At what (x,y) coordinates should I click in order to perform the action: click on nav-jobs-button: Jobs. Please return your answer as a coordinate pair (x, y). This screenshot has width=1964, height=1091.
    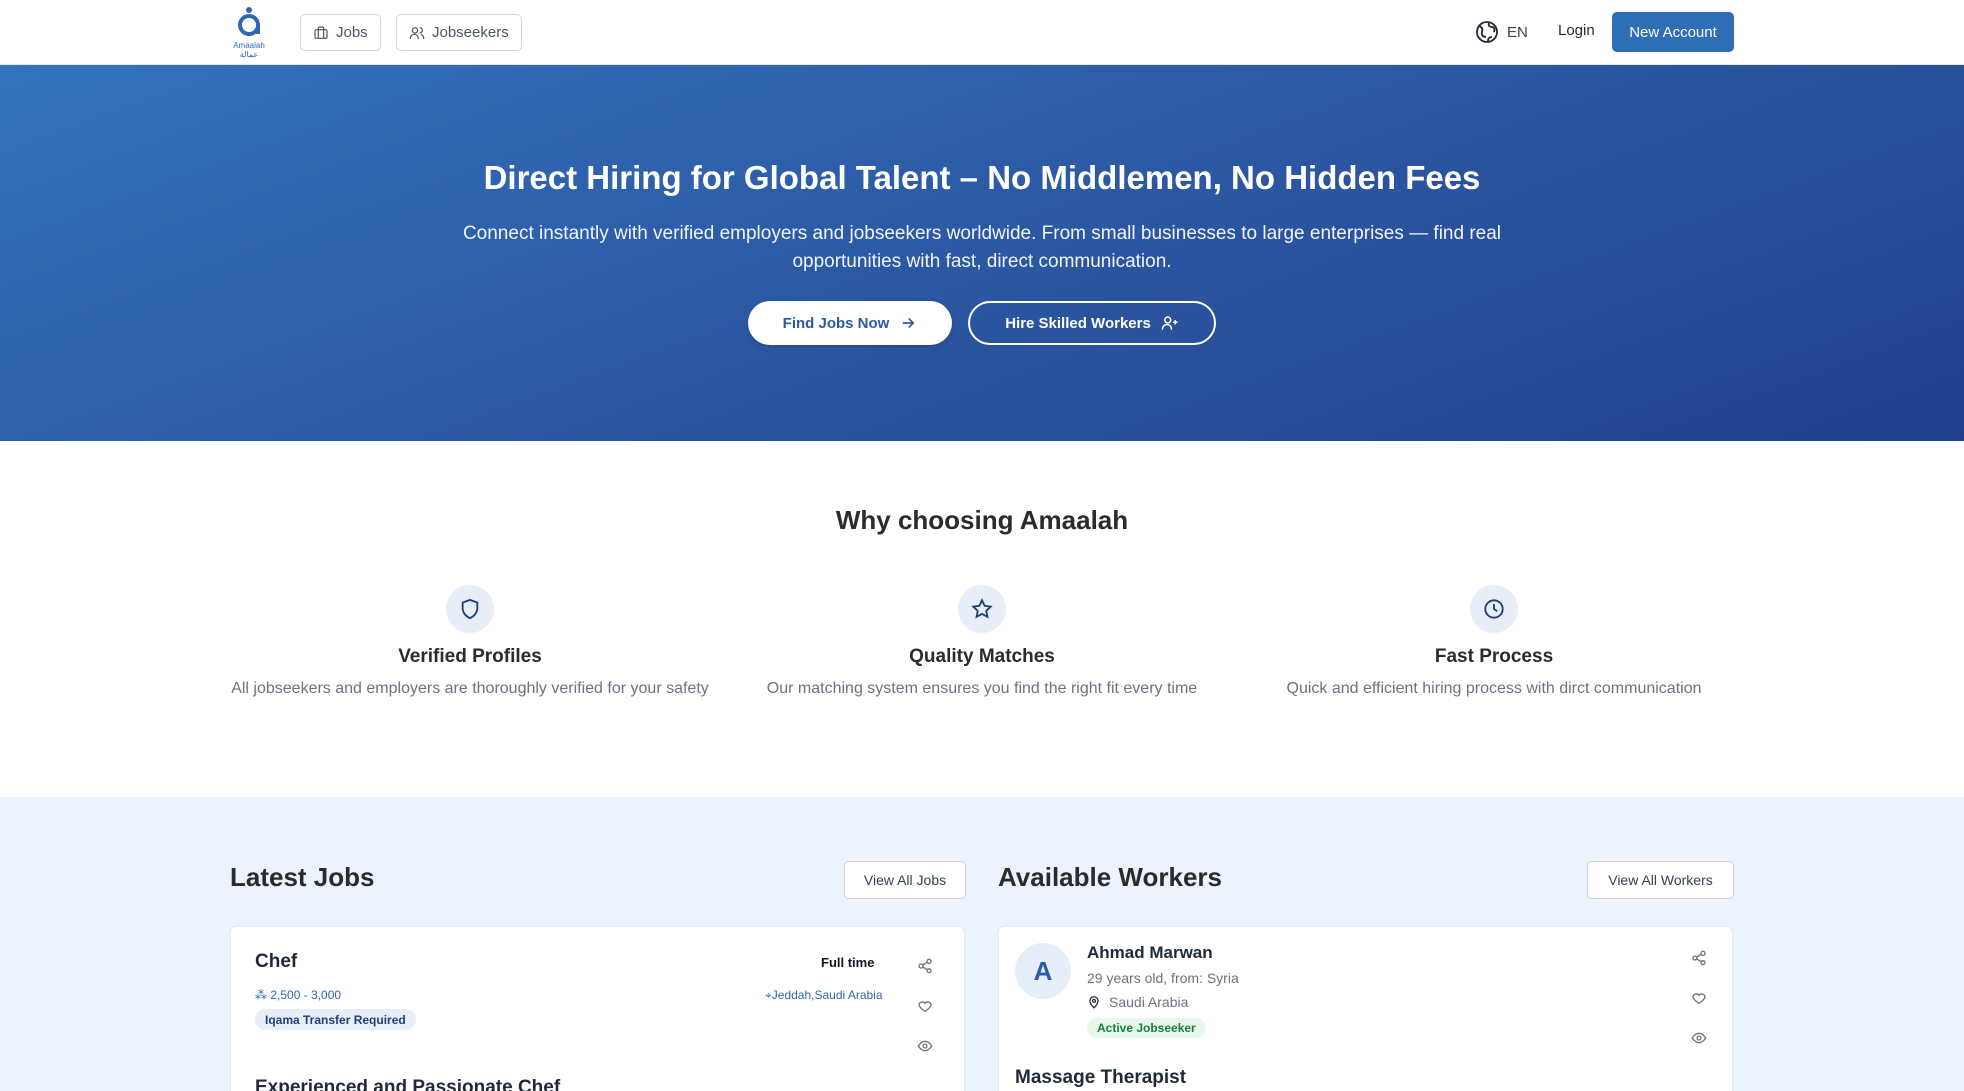
    Looking at the image, I should click on (340, 32).